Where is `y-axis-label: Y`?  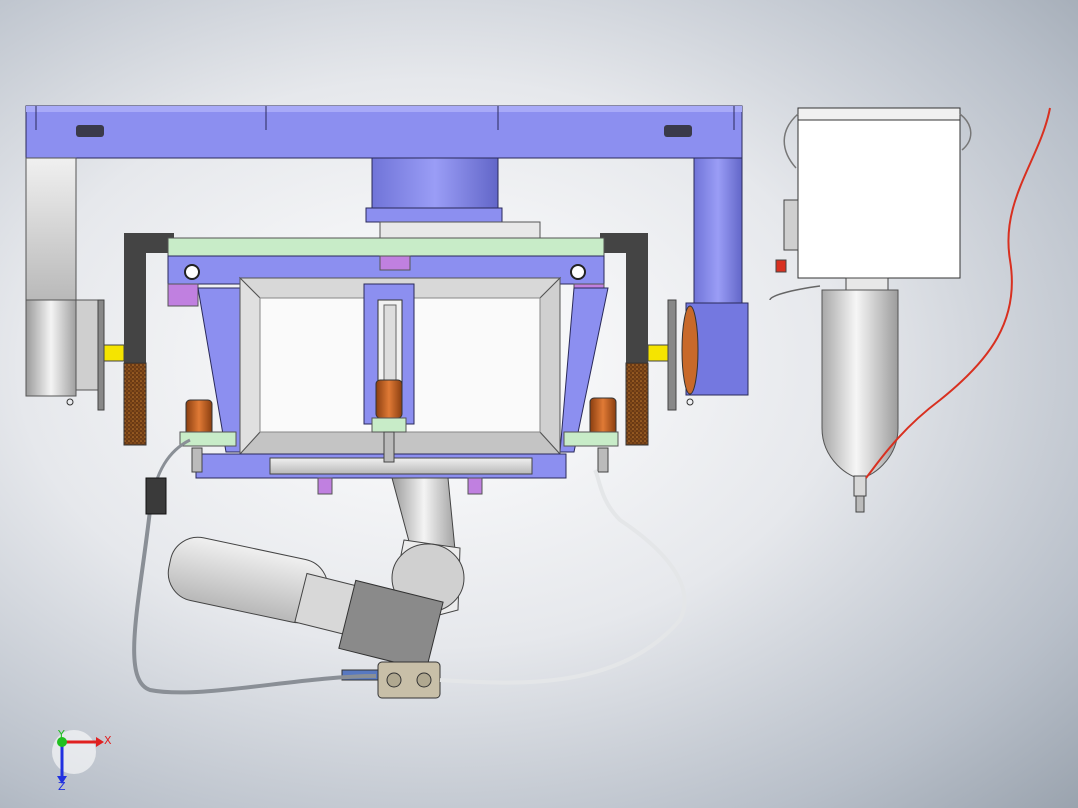 y-axis-label: Y is located at coordinates (61, 734).